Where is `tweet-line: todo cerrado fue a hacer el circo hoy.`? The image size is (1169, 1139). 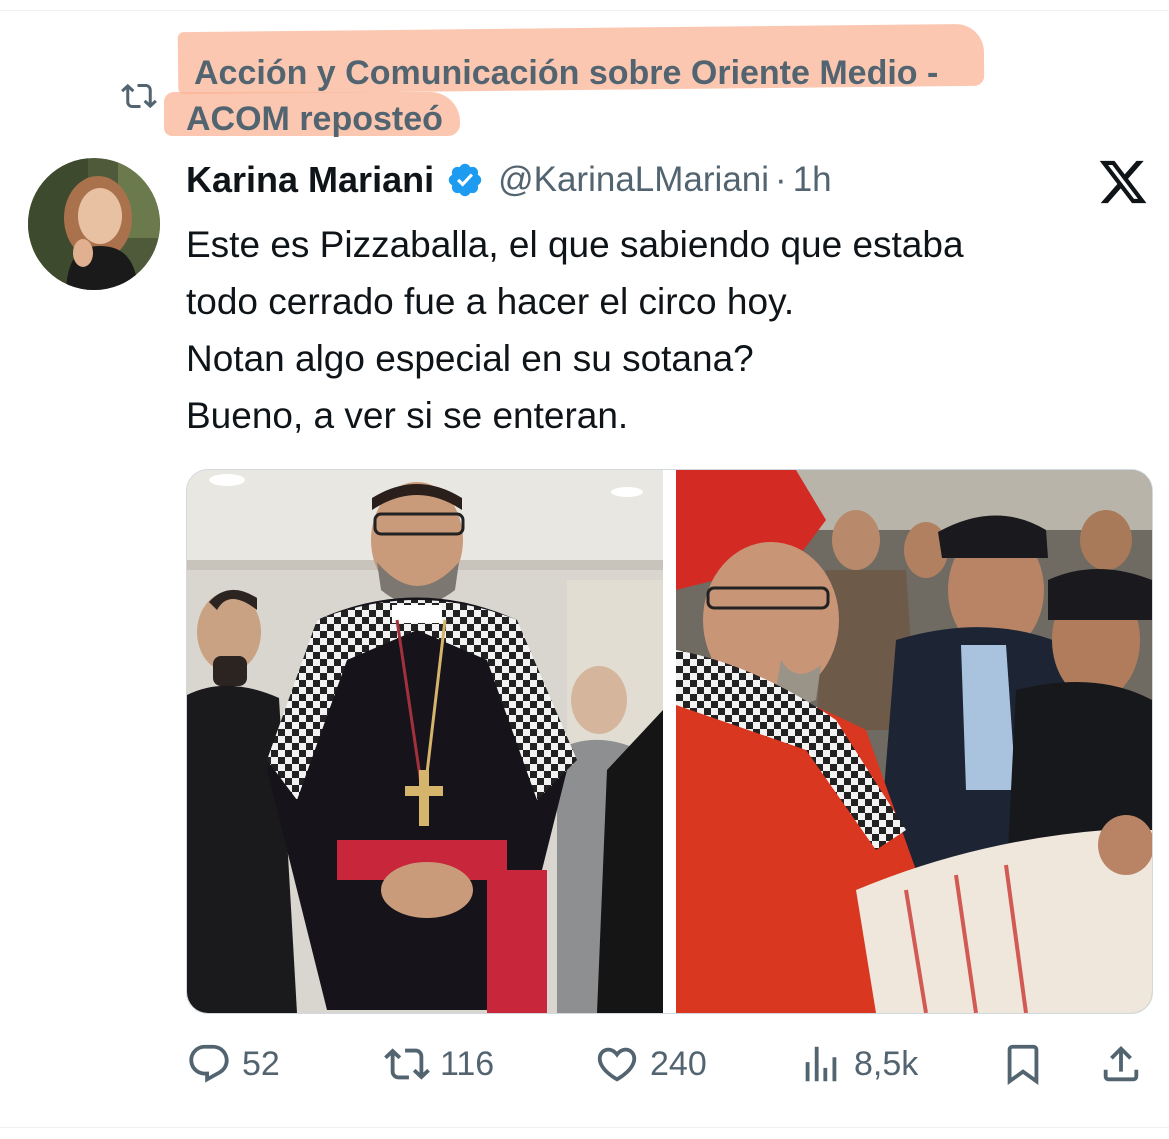 tweet-line: todo cerrado fue a hacer el circo hoy. is located at coordinates (490, 301).